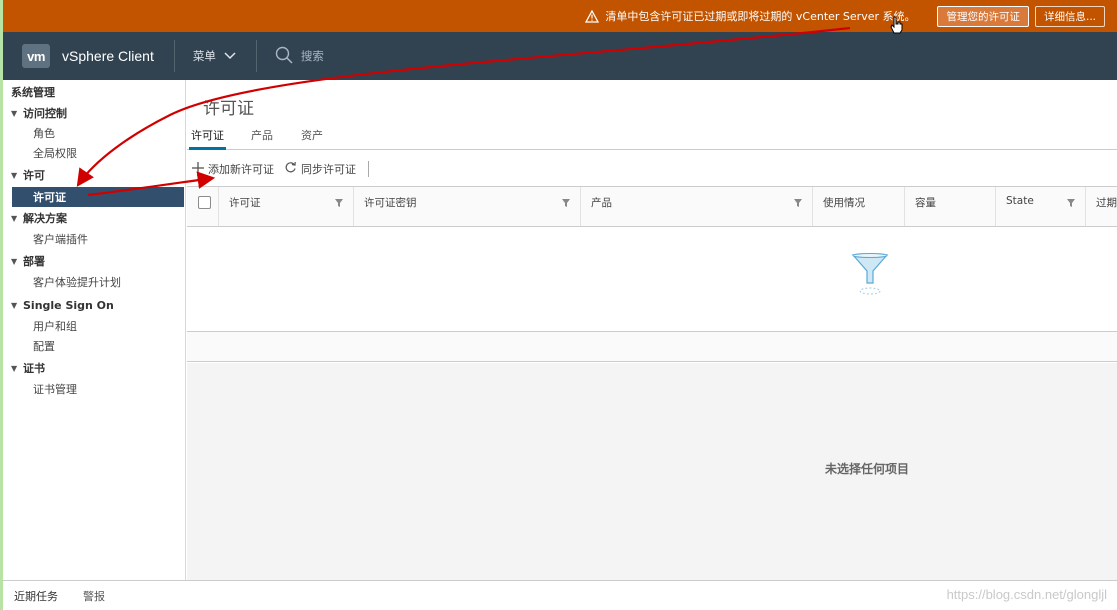 The height and width of the screenshot is (610, 1117). Describe the element at coordinates (262, 138) in the screenshot. I see `tab-products: 产品` at that location.